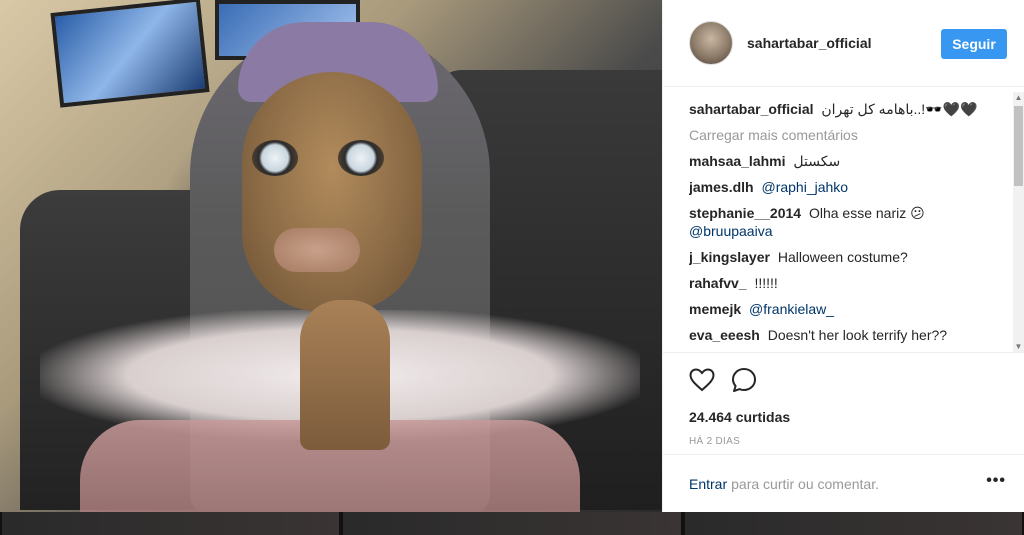 This screenshot has height=535, width=1024. I want to click on scroll-up-icon: ▲, so click(1018, 97).